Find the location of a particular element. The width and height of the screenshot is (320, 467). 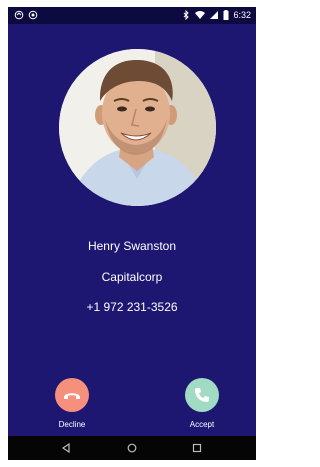

recents-icon is located at coordinates (197, 448).